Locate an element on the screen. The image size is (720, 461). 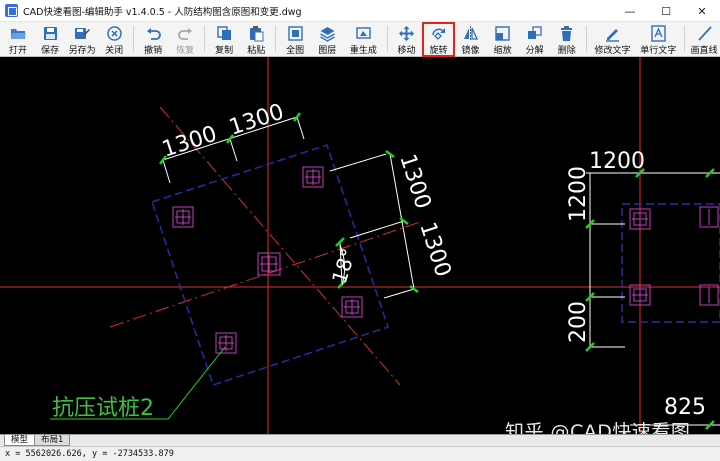
draw-line-icon is located at coordinates (704, 33).